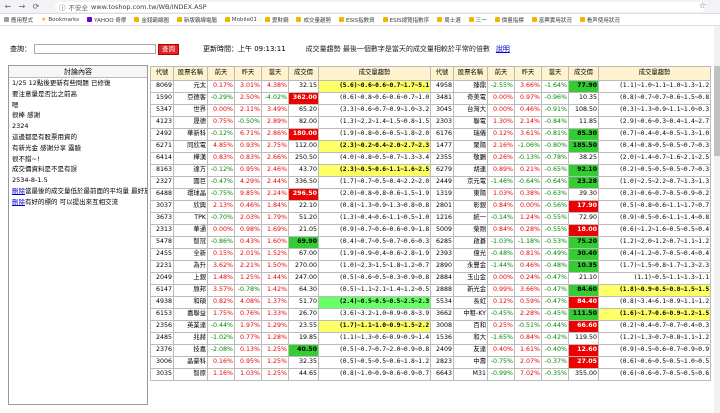 The height and width of the screenshot is (413, 720). What do you see at coordinates (190, 362) in the screenshot?
I see `stock-name: 晶豪科` at bounding box center [190, 362].